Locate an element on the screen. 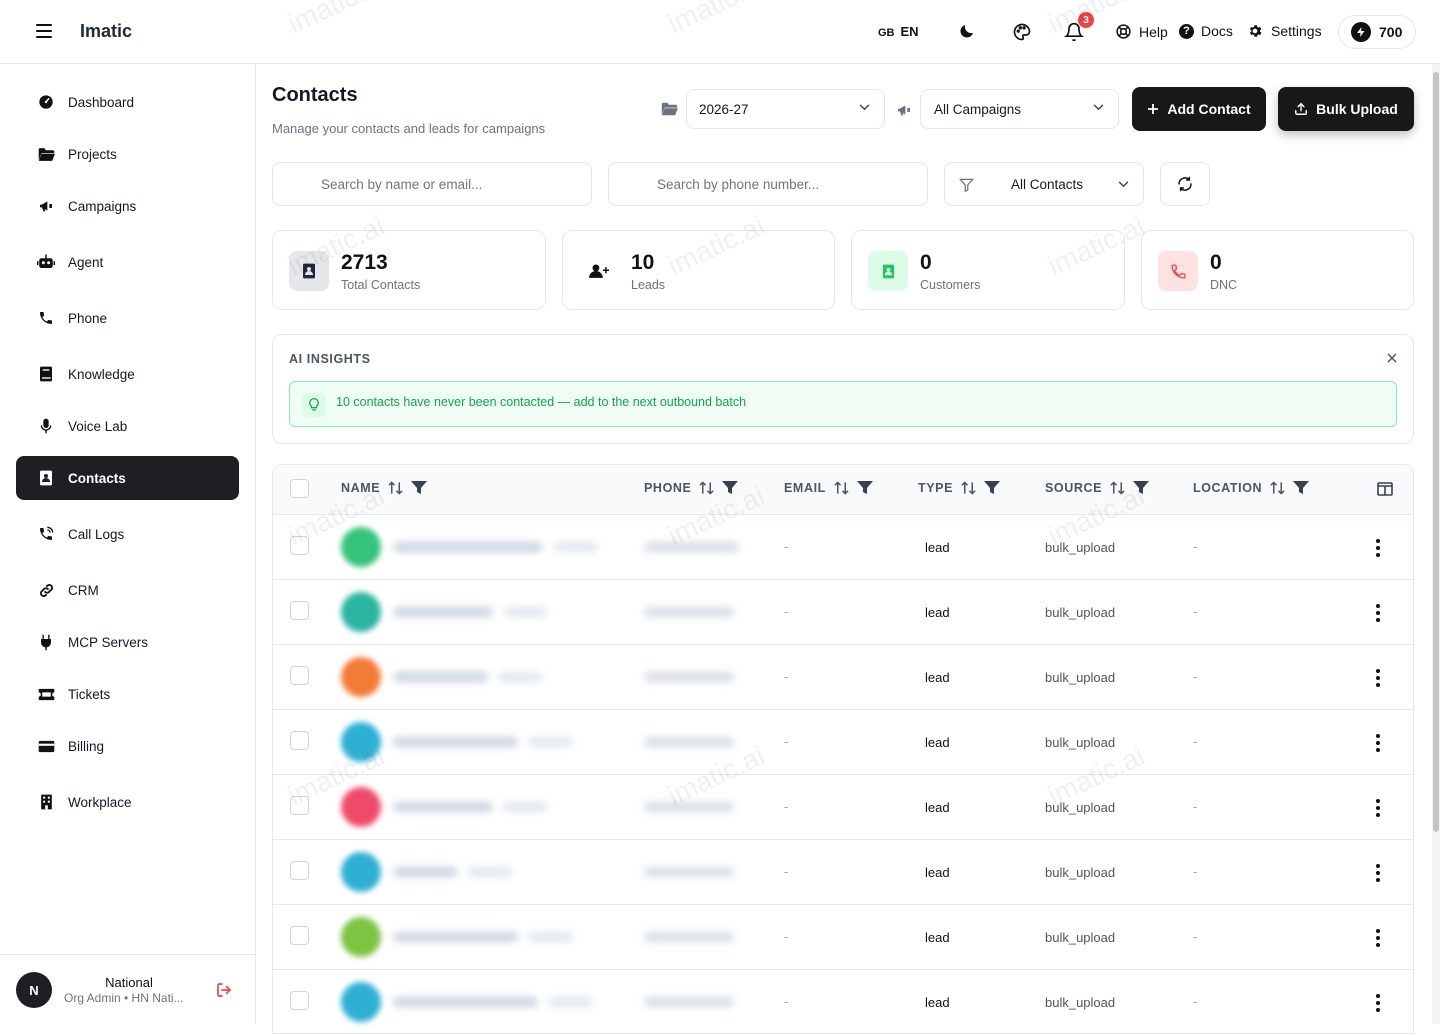  email-cell: - is located at coordinates (786, 806).